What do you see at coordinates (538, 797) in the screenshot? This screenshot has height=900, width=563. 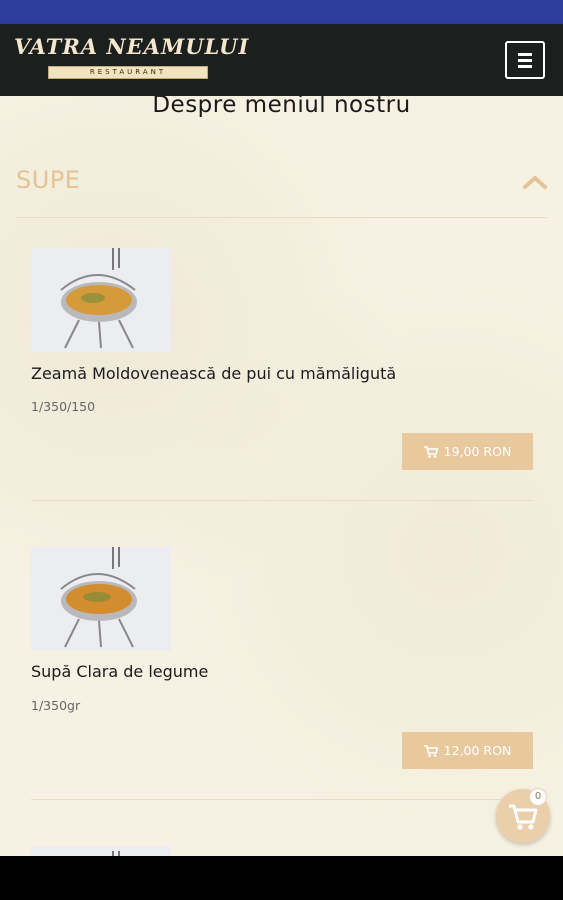 I see `cart-count-badge: 0` at bounding box center [538, 797].